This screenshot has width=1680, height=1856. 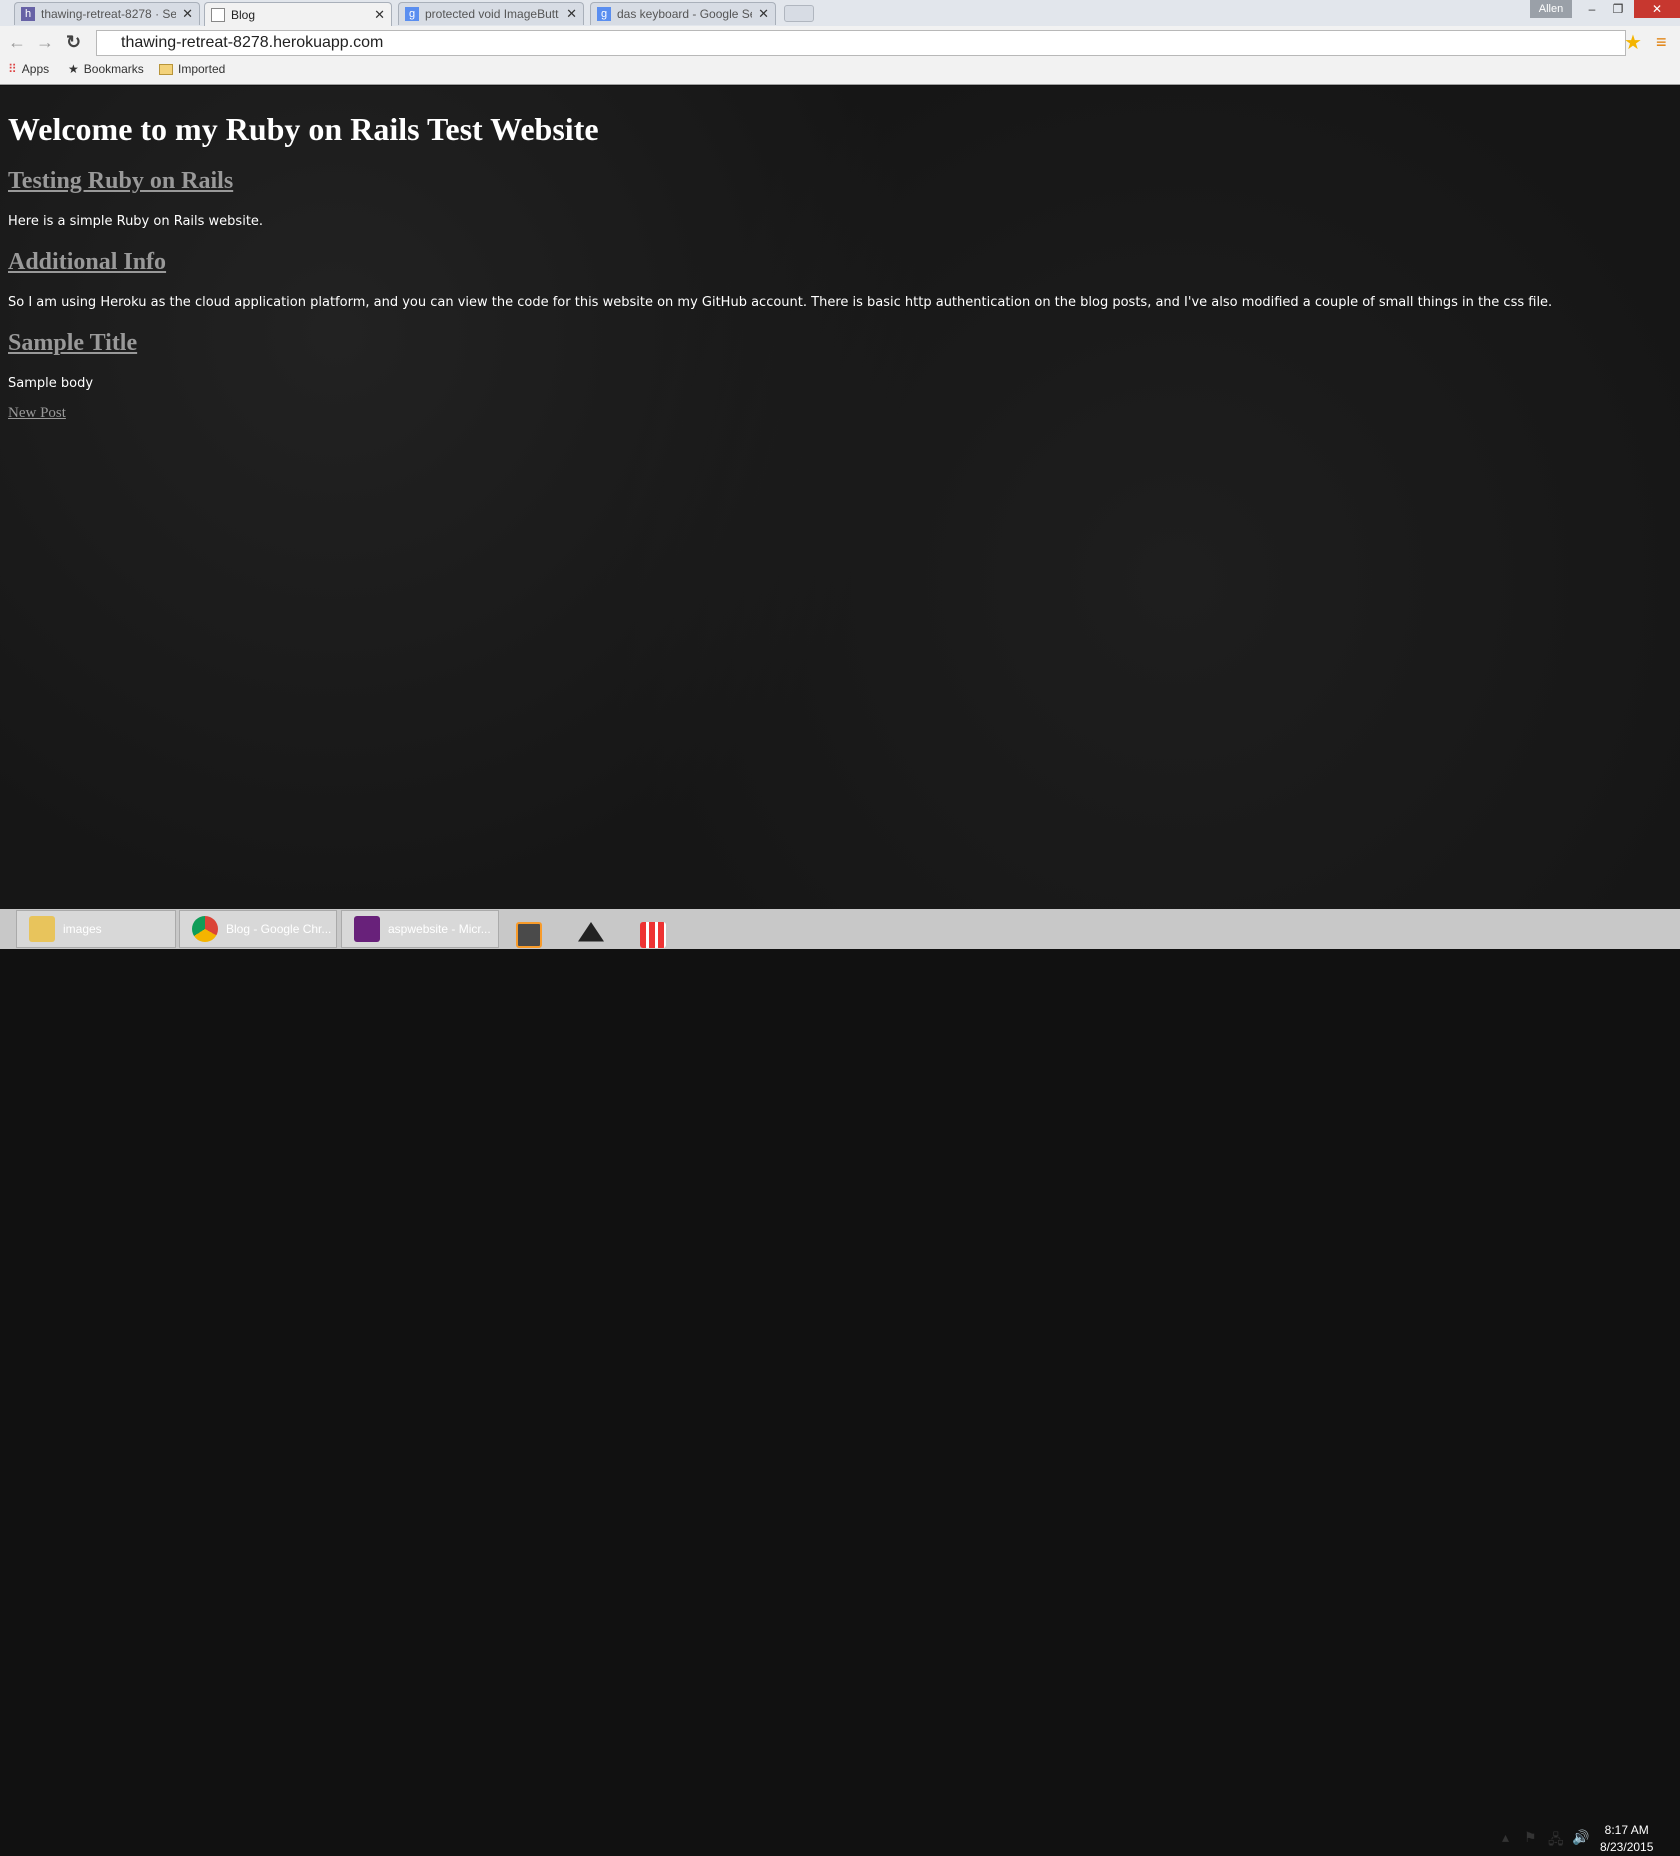 I want to click on back-button: ←, so click(x=17, y=42).